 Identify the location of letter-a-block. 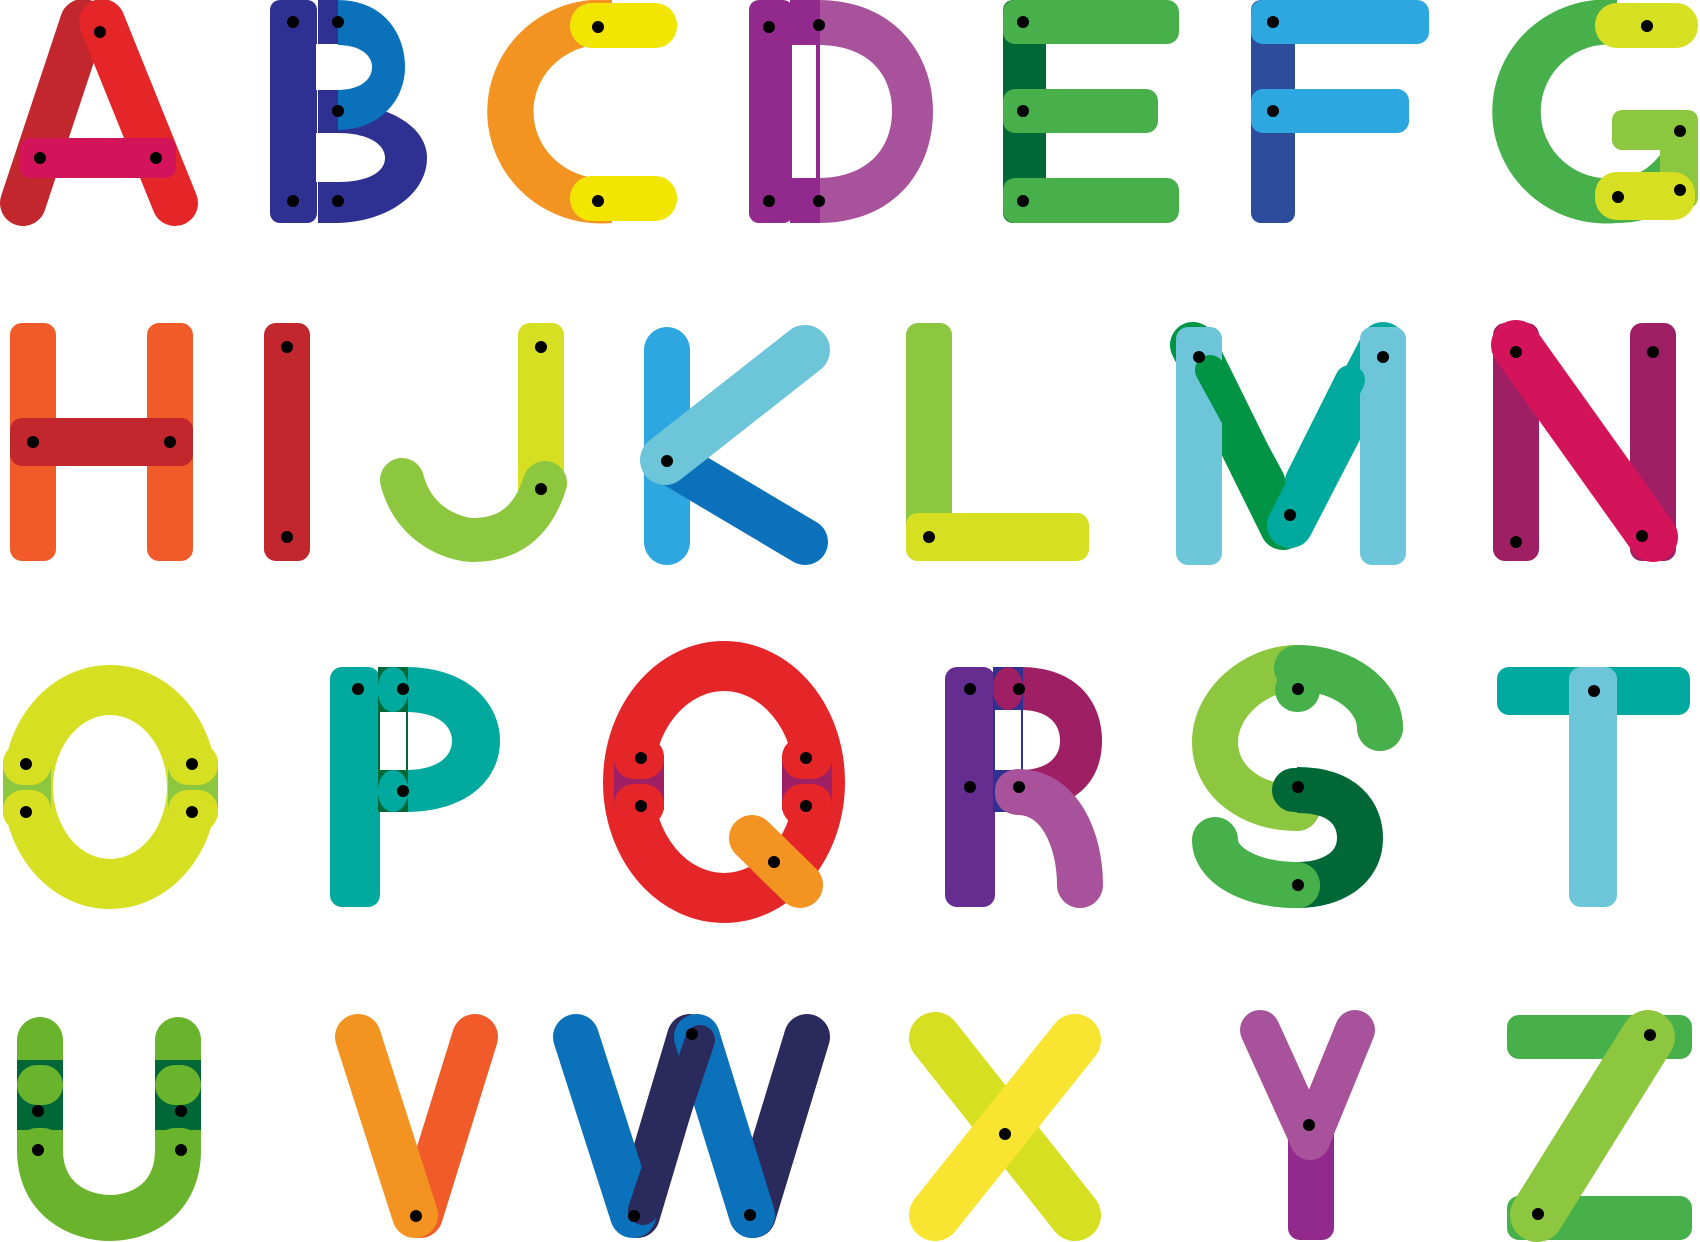
(99, 113).